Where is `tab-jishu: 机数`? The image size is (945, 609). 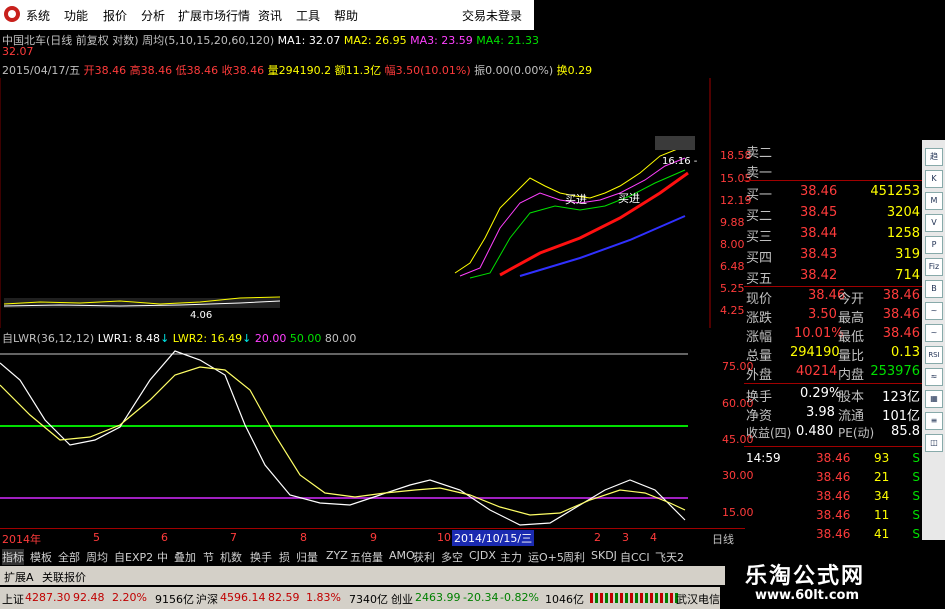 tab-jishu: 机数 is located at coordinates (231, 557).